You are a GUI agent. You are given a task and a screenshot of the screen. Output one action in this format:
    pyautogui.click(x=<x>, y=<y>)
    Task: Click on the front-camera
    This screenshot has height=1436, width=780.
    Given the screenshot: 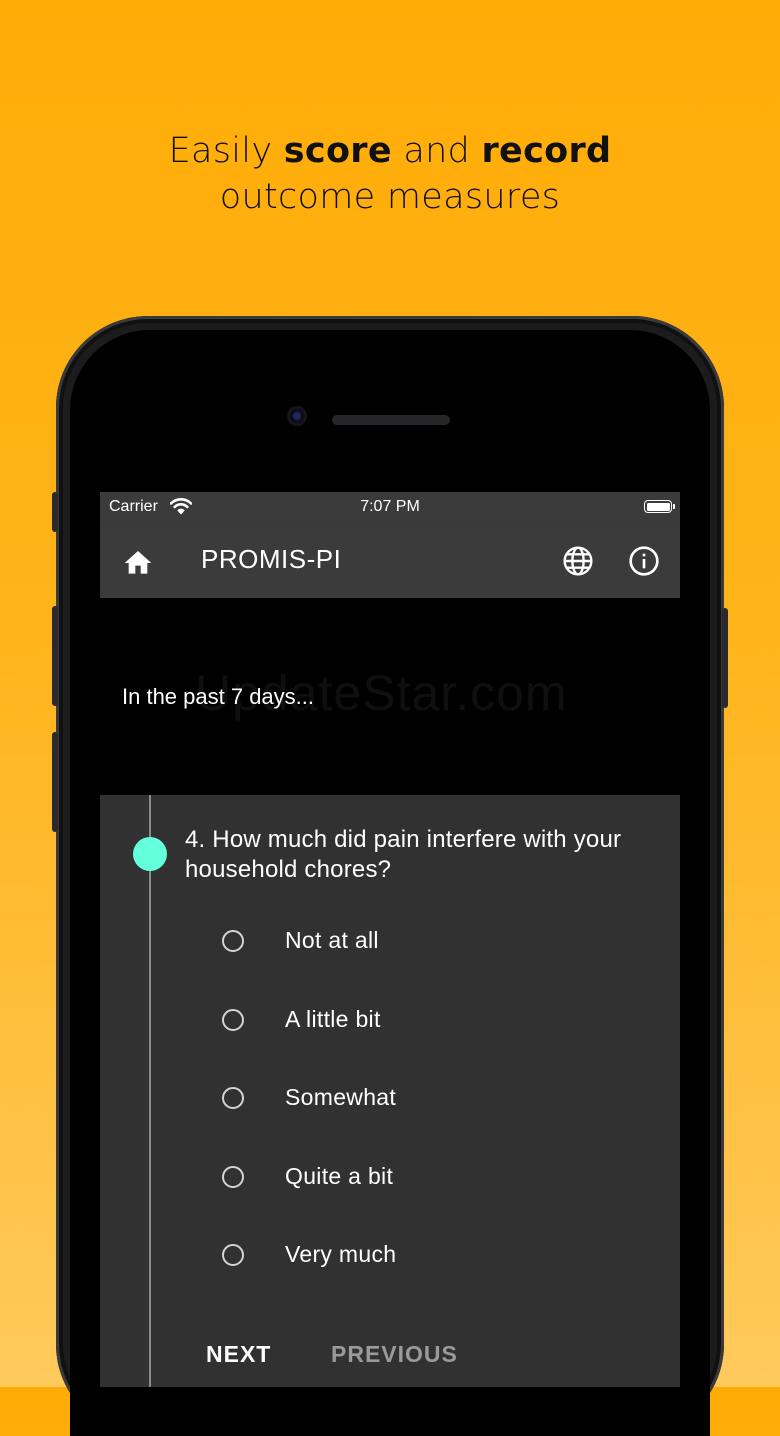 What is the action you would take?
    pyautogui.click(x=297, y=416)
    